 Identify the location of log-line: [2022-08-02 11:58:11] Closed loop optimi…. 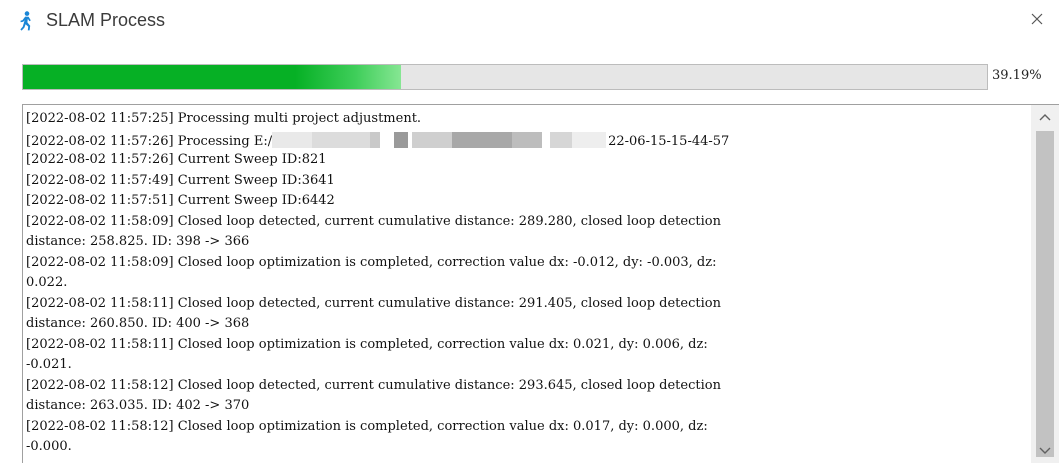
(367, 344).